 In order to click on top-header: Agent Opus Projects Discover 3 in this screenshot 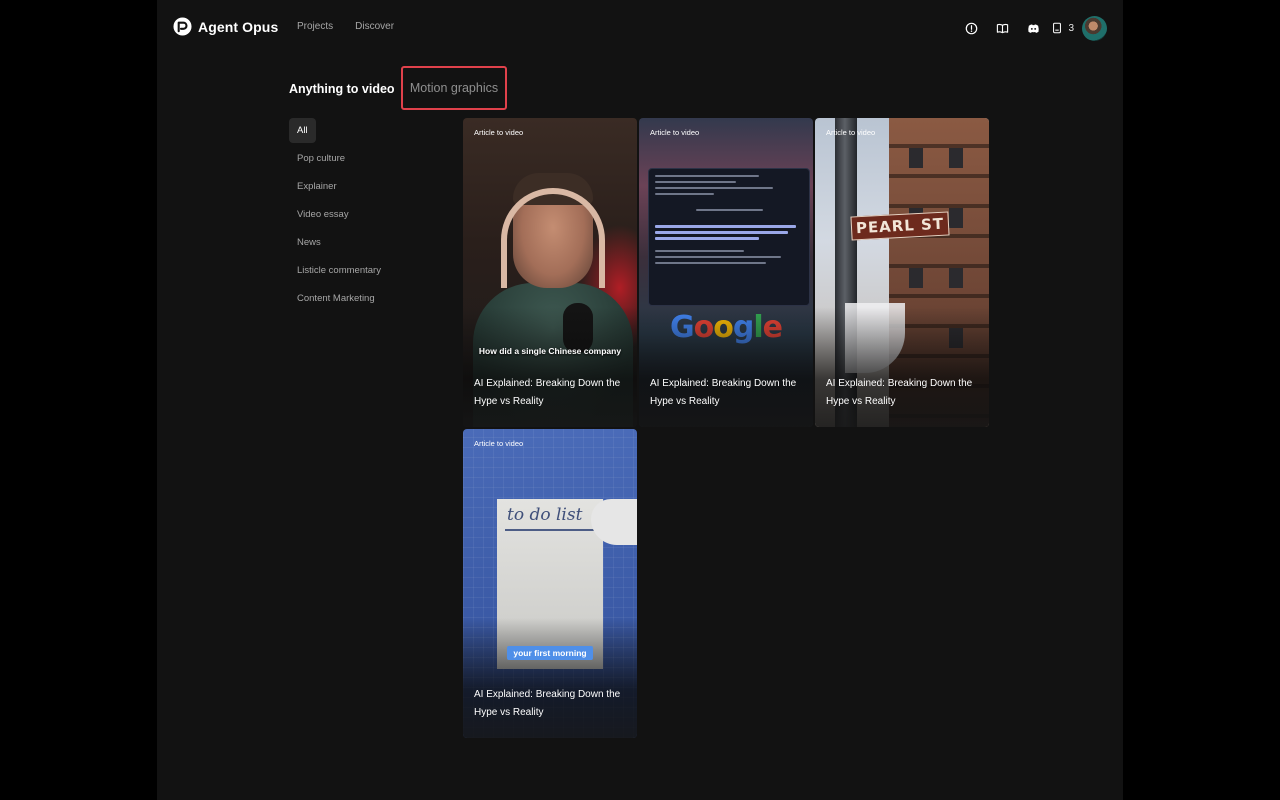, I will do `click(640, 28)`.